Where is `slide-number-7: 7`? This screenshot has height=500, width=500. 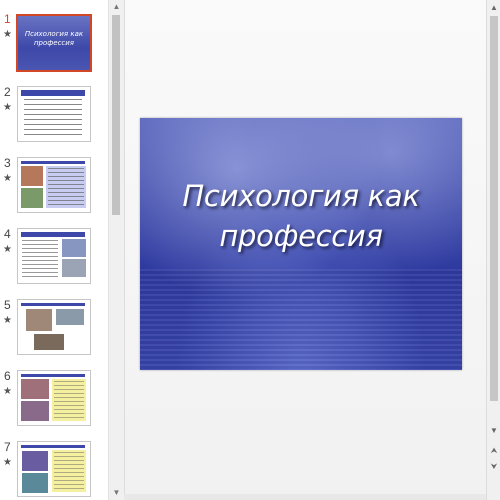
slide-number-7: 7 is located at coordinates (7, 447).